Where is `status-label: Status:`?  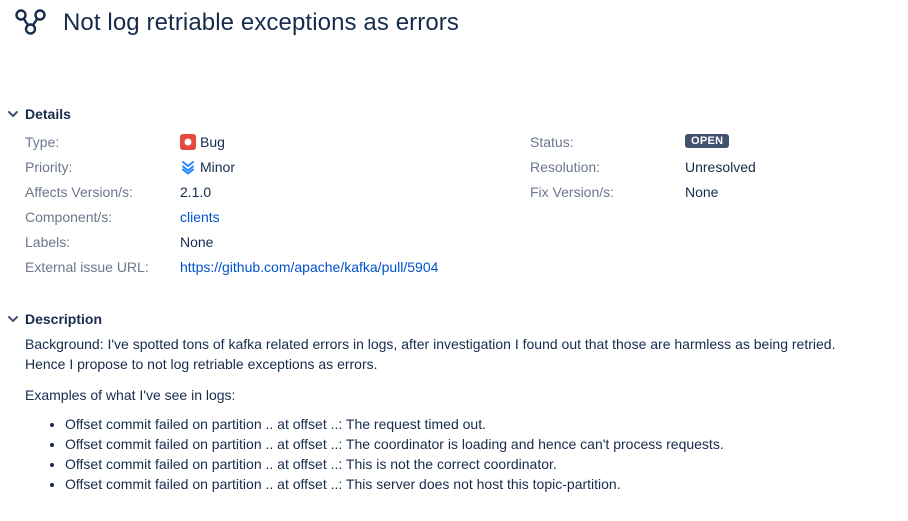
status-label: Status: is located at coordinates (552, 142).